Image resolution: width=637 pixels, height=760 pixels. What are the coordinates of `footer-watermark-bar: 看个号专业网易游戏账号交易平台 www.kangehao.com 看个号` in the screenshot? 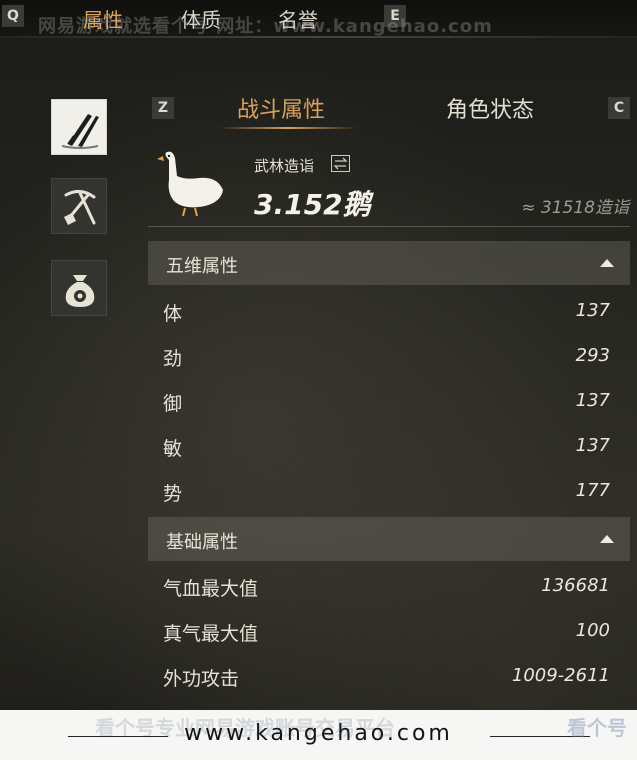 It's located at (318, 735).